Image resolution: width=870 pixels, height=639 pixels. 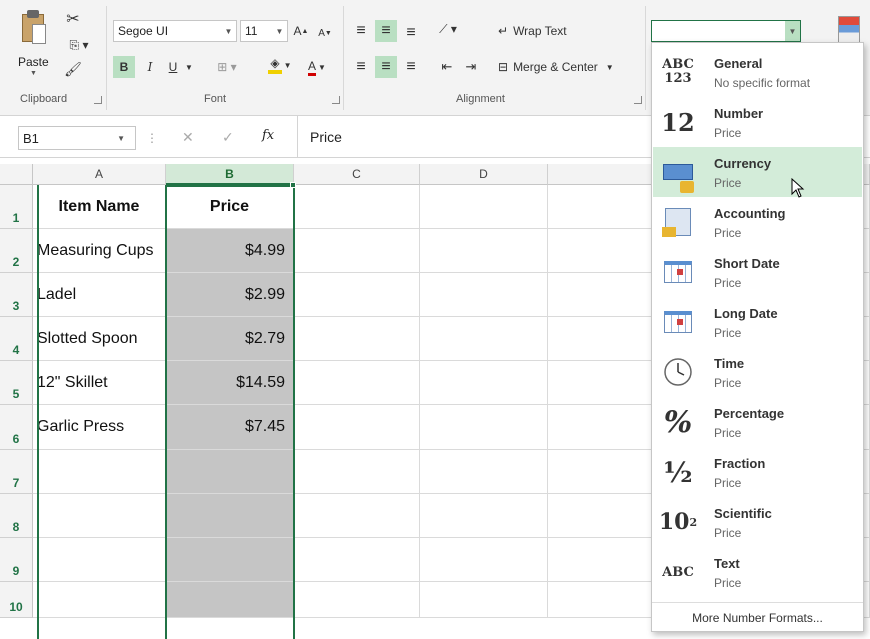 I want to click on paste-button: Paste ▼, so click(x=36, y=45).